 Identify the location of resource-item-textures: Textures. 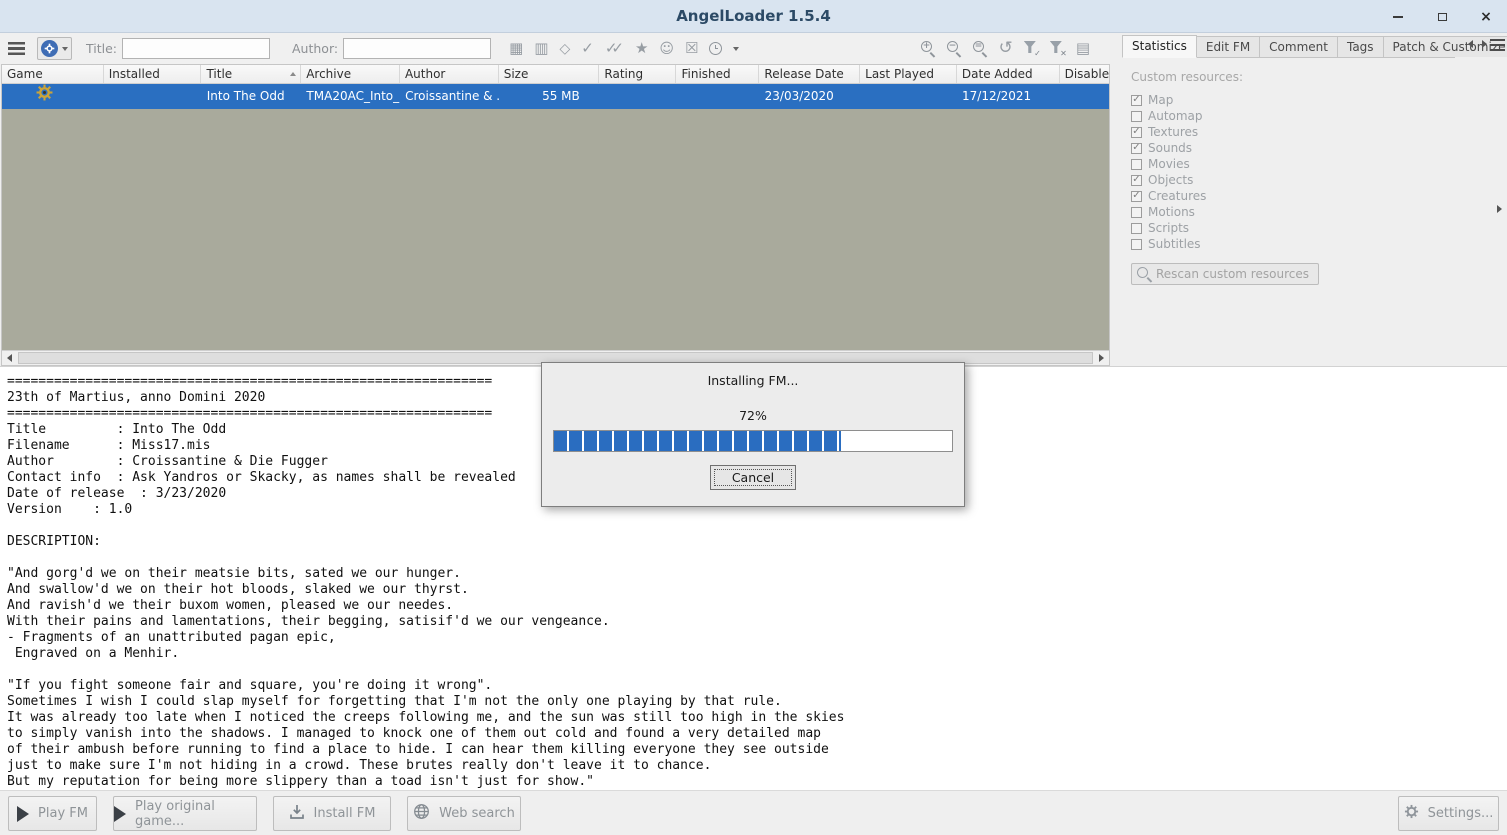
(1309, 132).